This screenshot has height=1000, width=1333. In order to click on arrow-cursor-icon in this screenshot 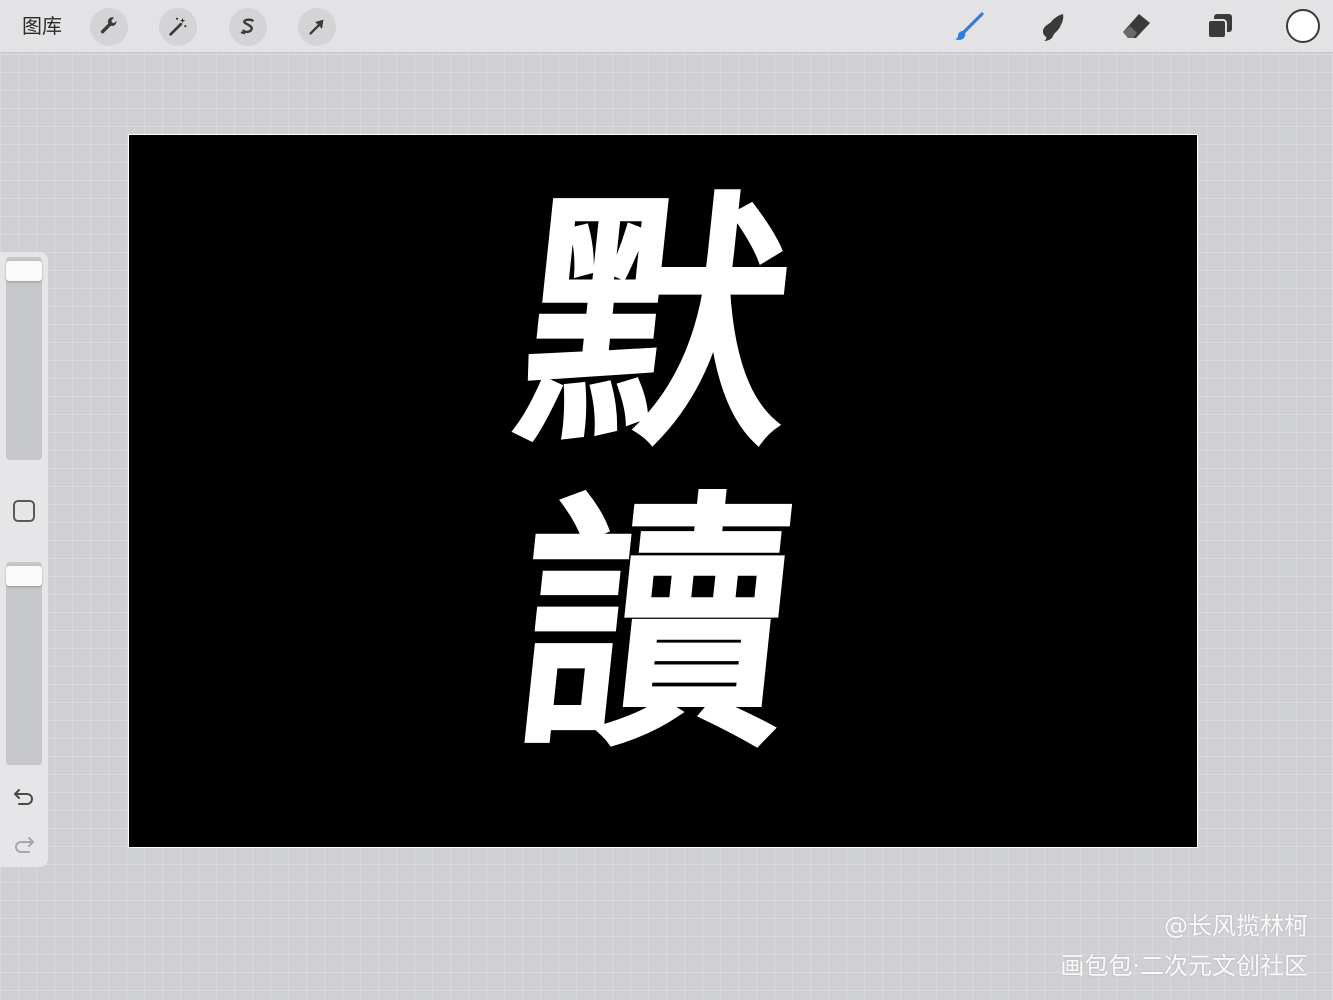, I will do `click(316, 27)`.